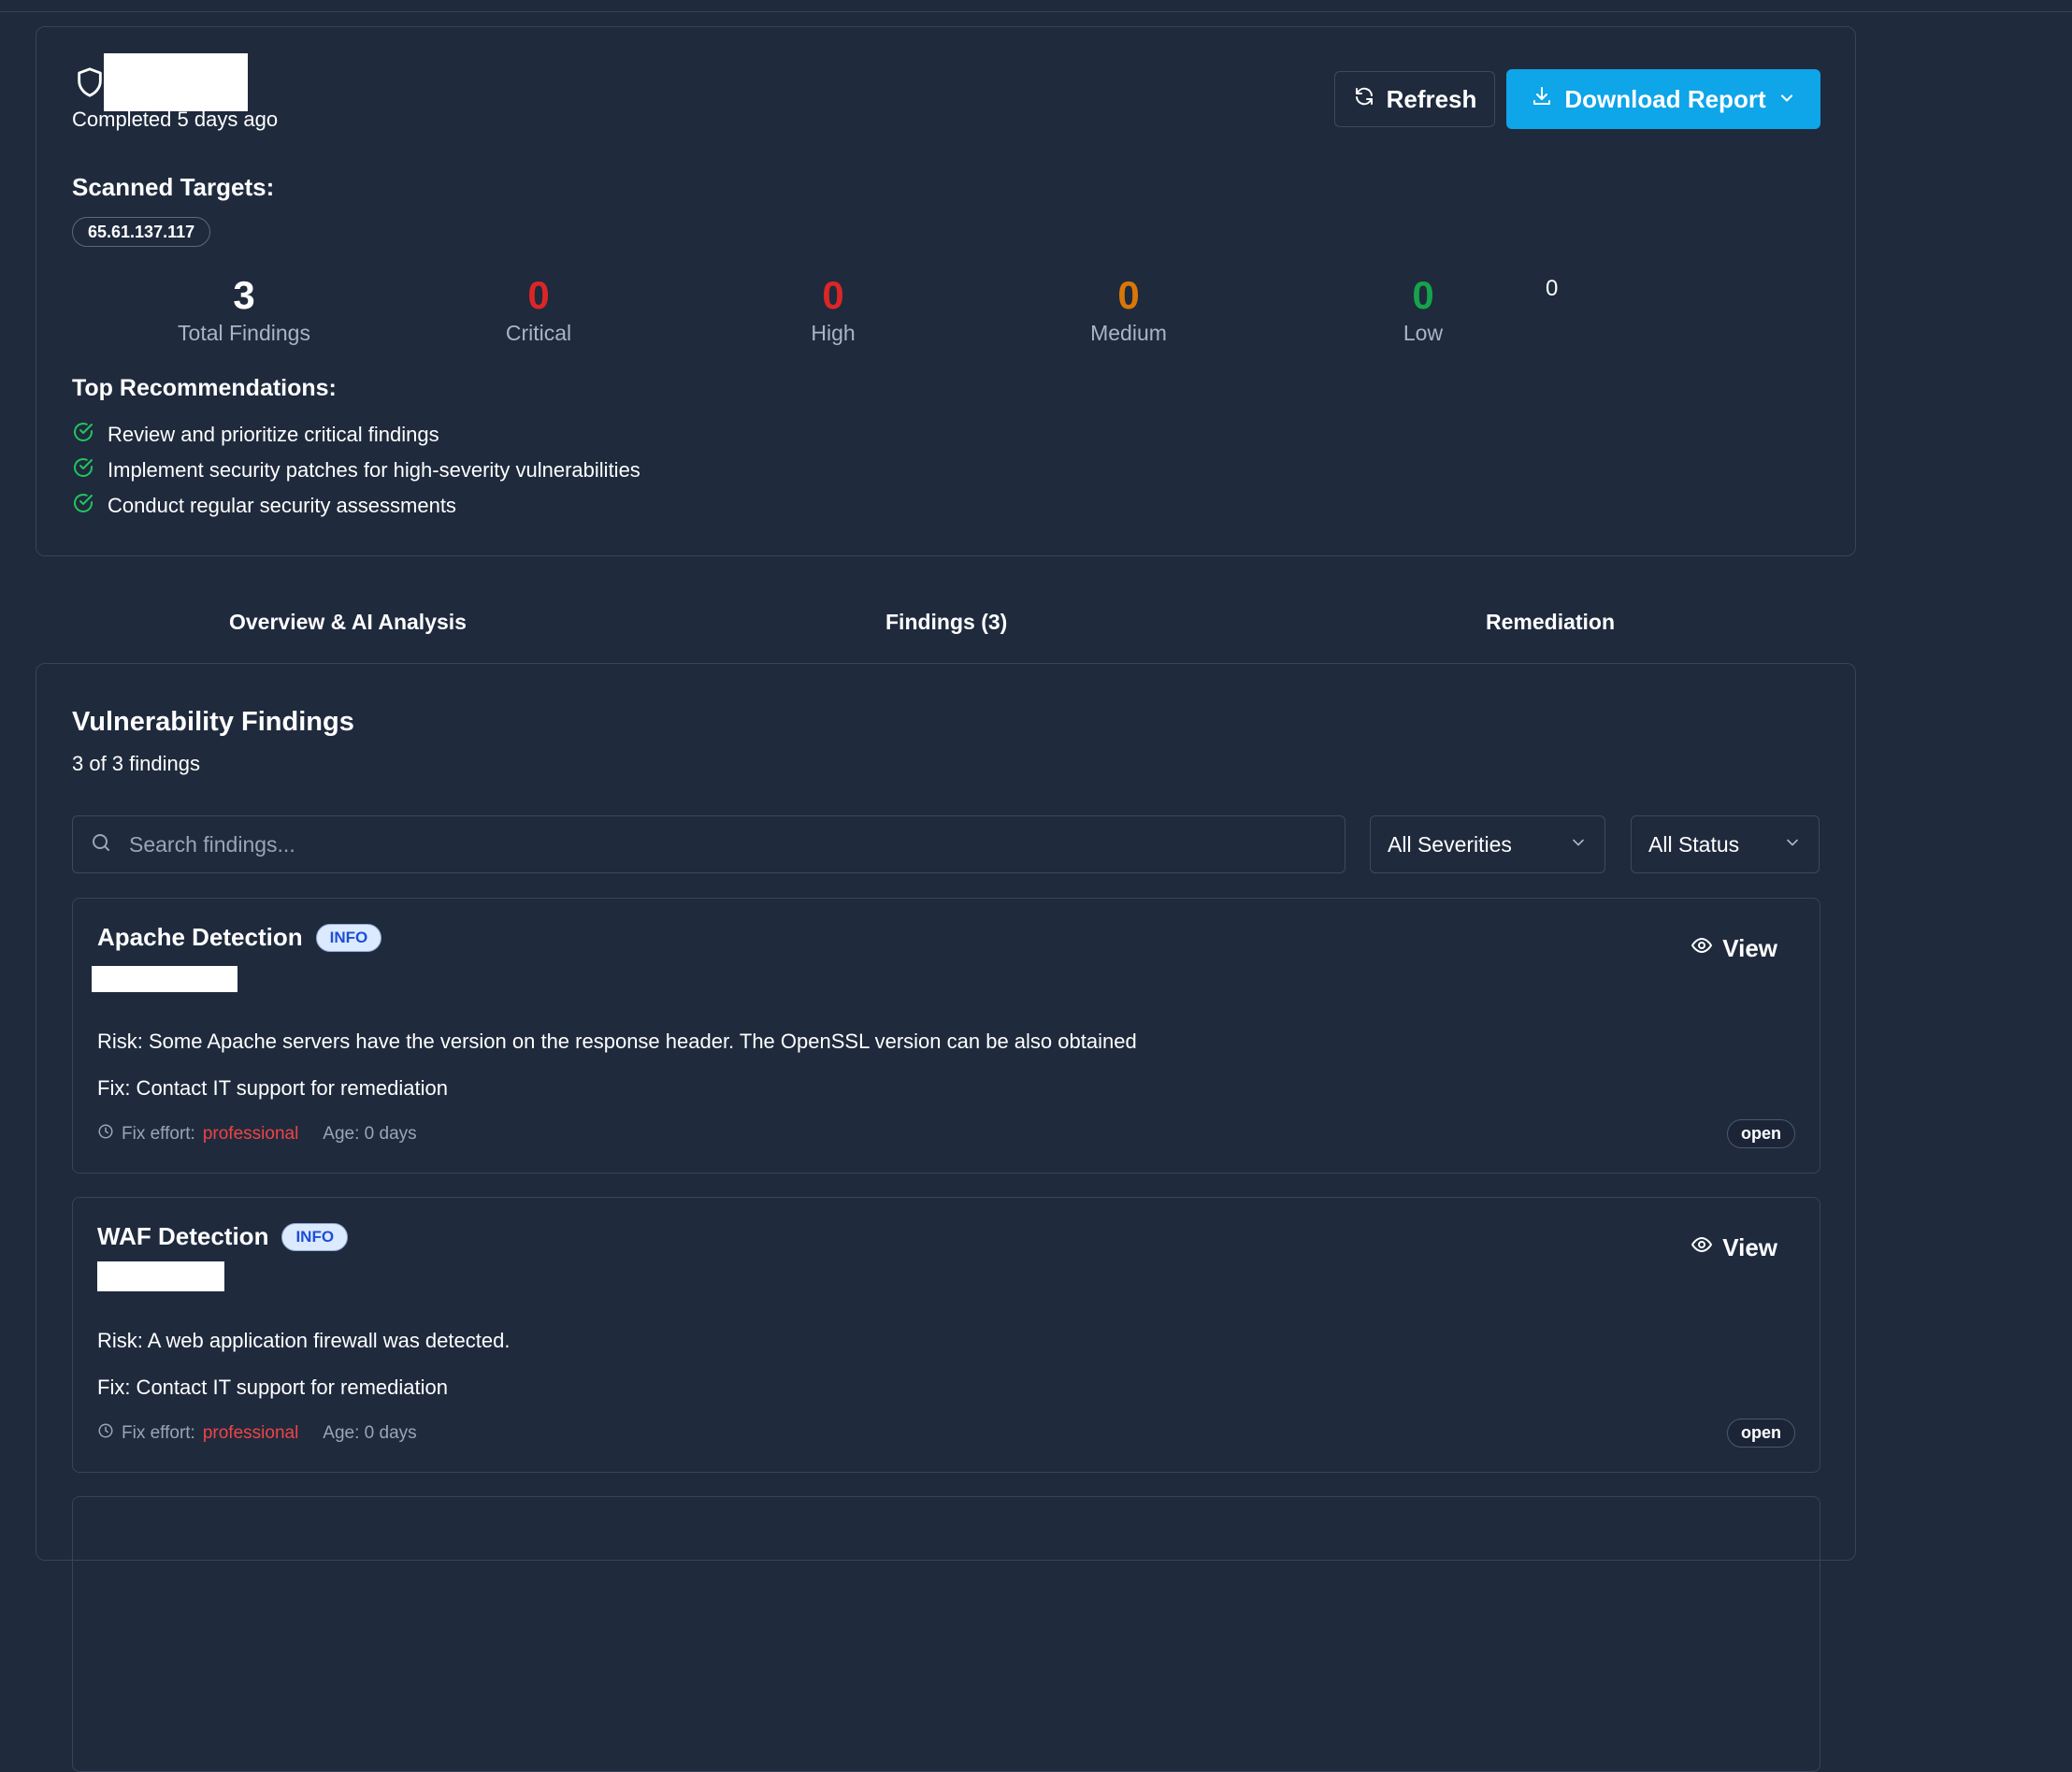  What do you see at coordinates (173, 187) in the screenshot?
I see `scanned-targets-heading: Scanned Targets:` at bounding box center [173, 187].